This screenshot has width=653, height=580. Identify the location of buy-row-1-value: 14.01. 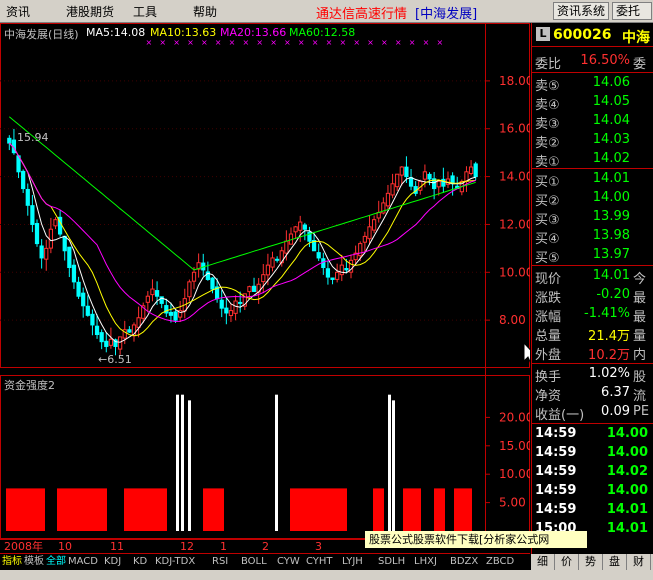
(611, 178).